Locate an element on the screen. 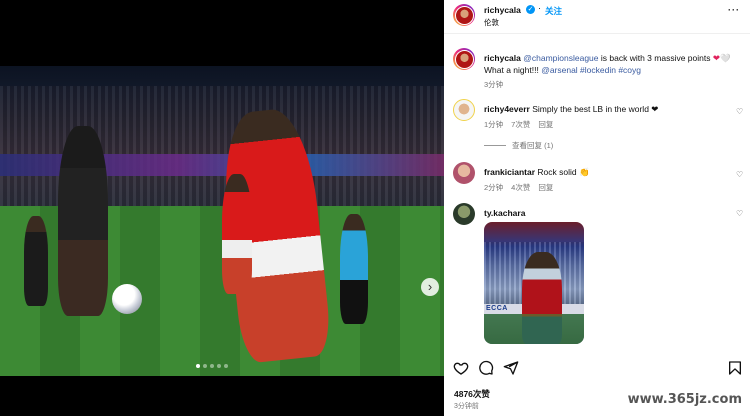  caption-line2: What a night!!! is located at coordinates (511, 70).